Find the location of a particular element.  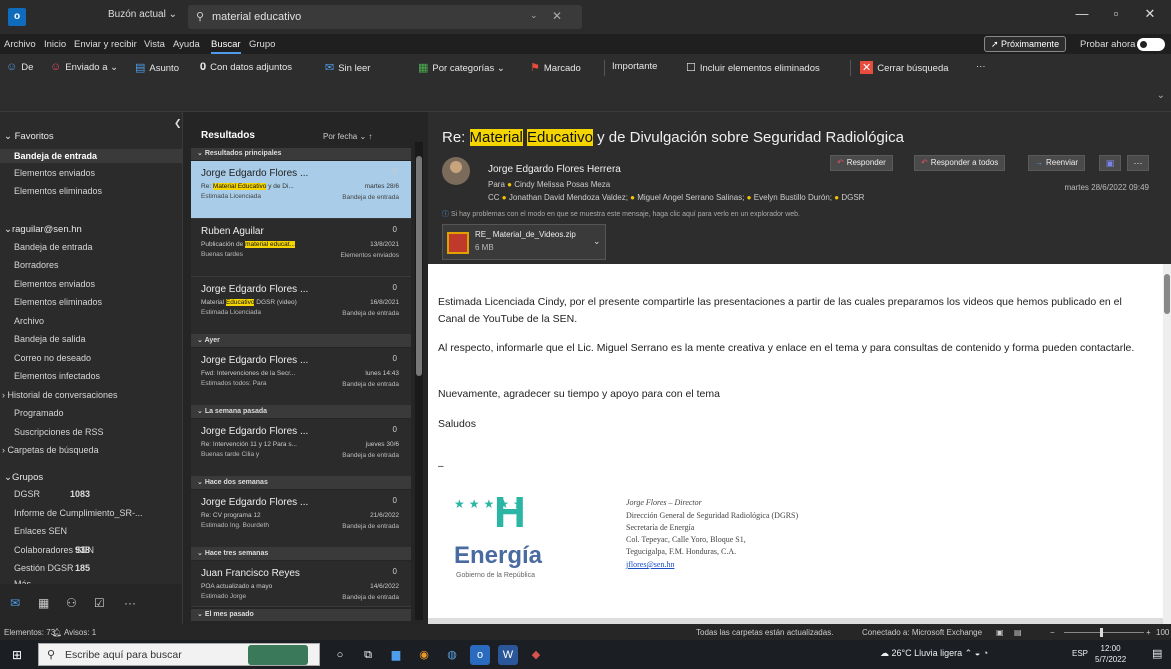

folder-archive: Archivo is located at coordinates (29, 321).